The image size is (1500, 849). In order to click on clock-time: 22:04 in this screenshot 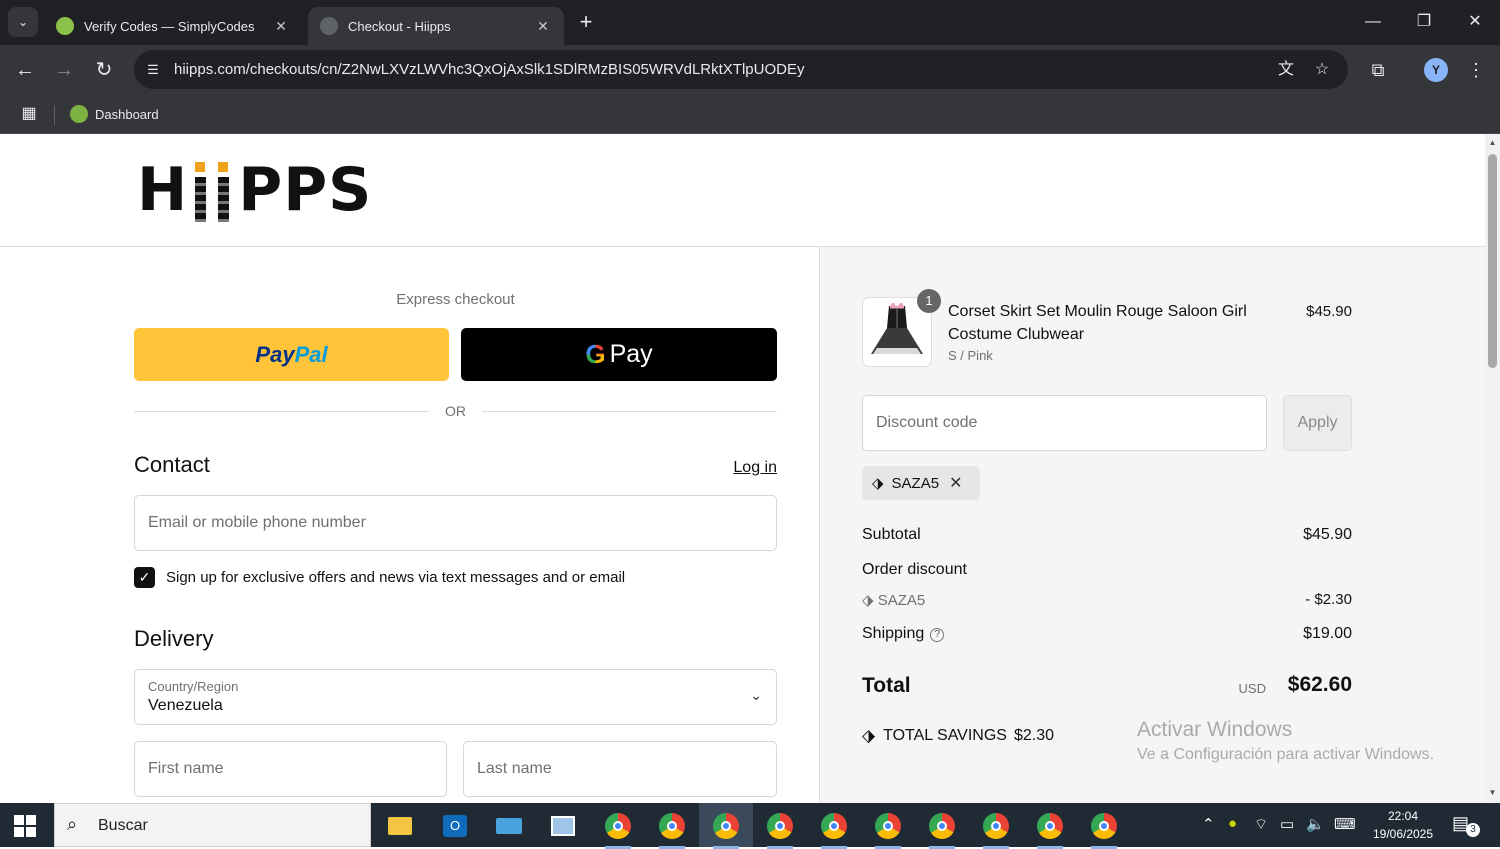, I will do `click(1403, 816)`.